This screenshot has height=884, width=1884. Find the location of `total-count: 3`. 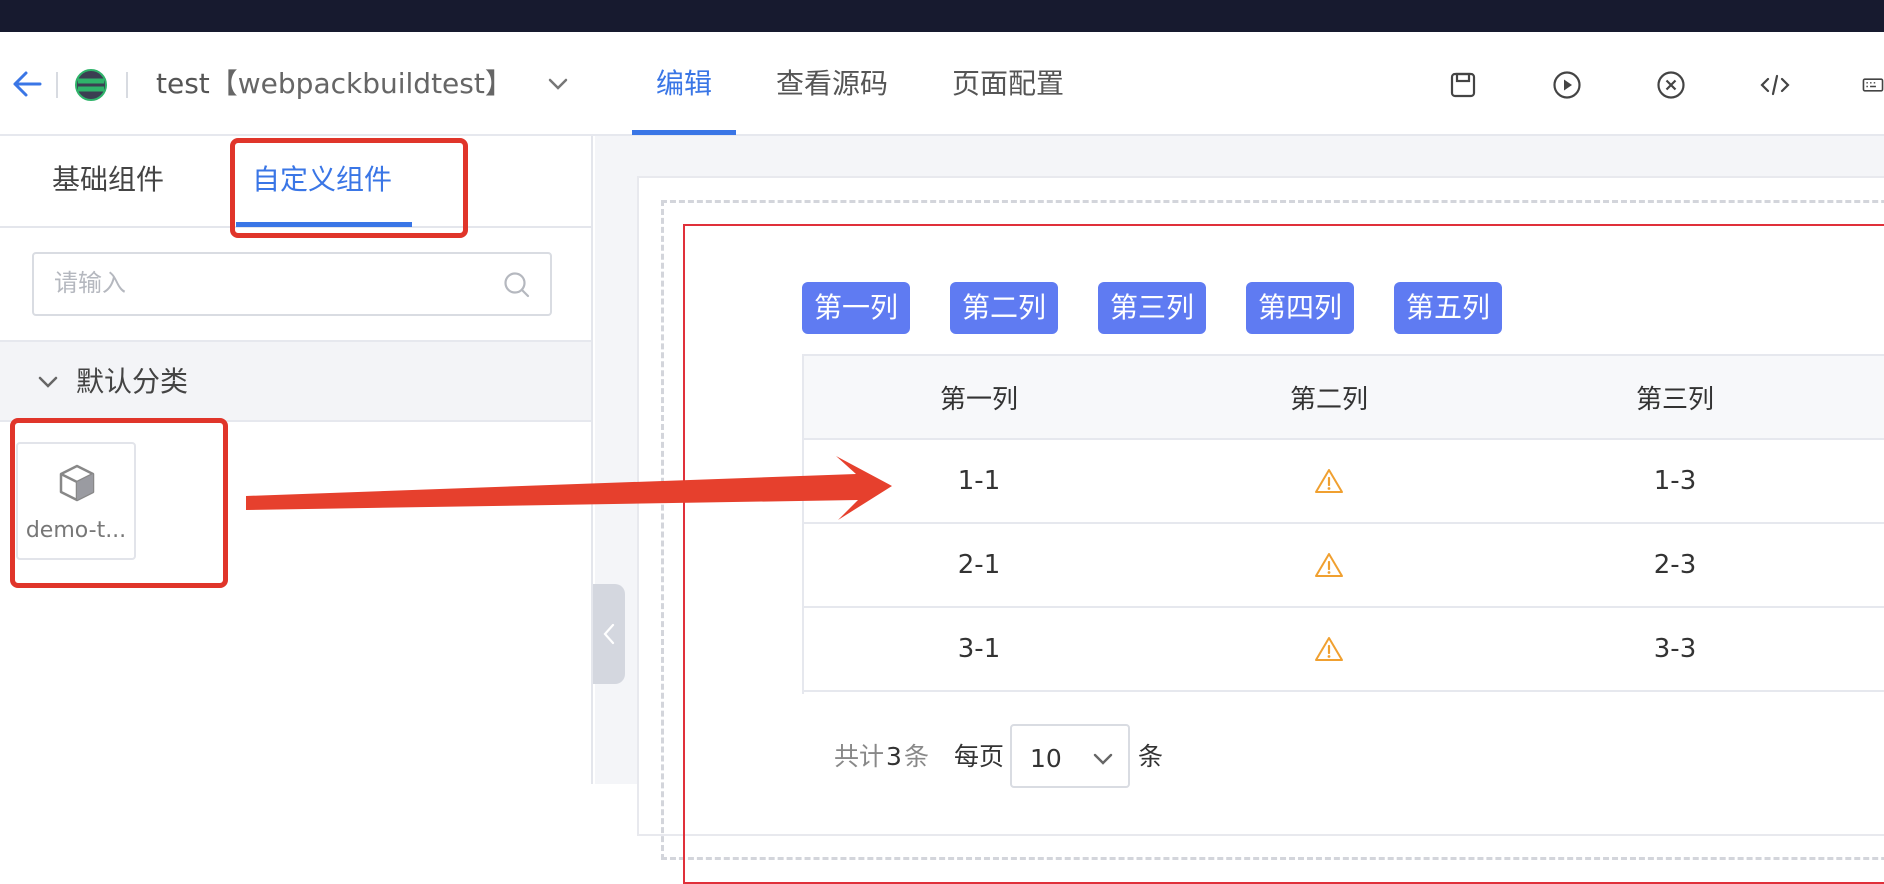

total-count: 3 is located at coordinates (894, 756).